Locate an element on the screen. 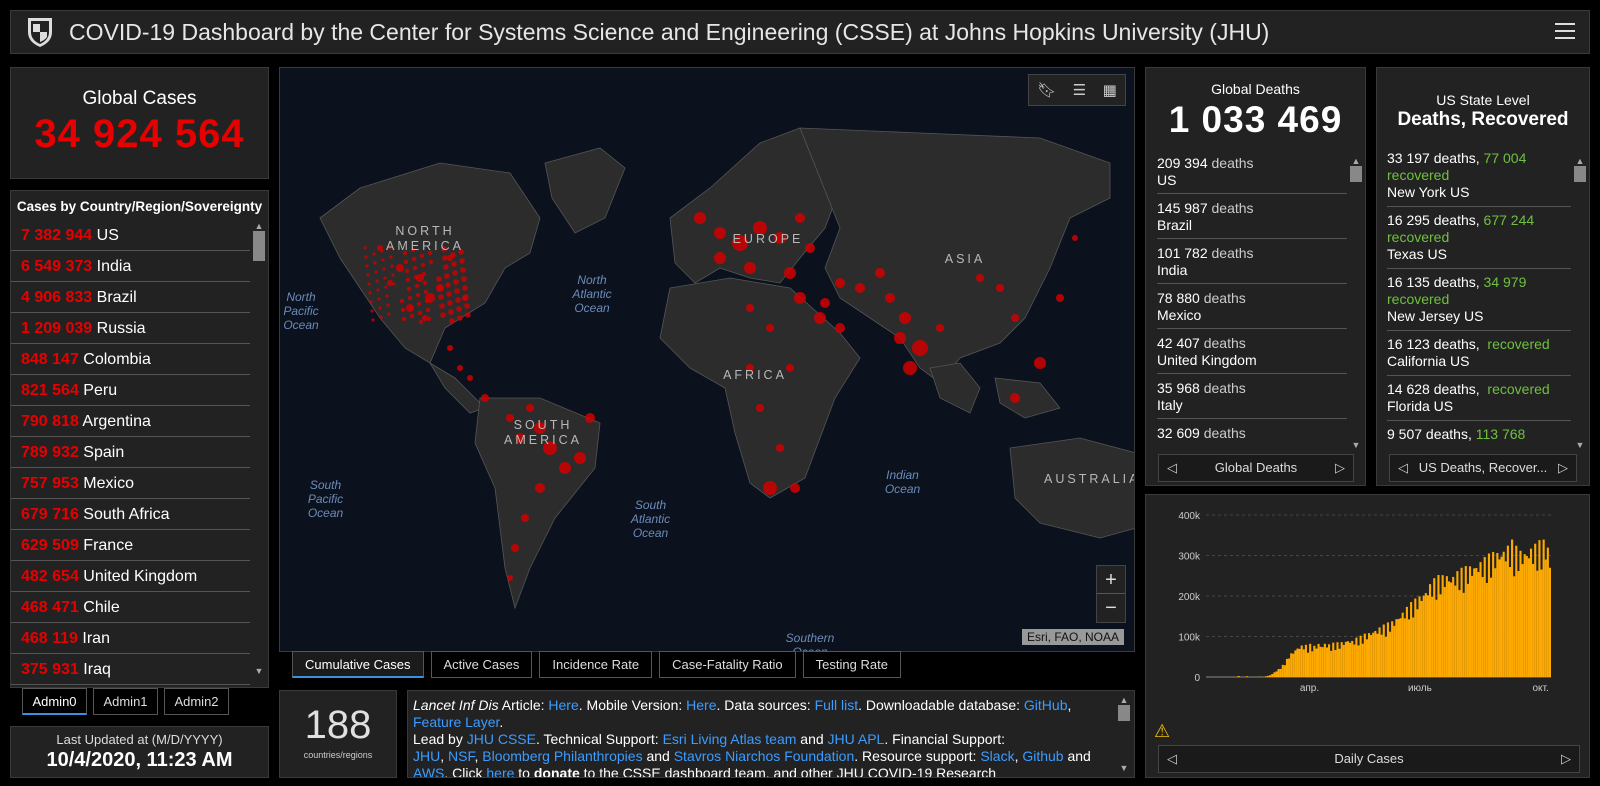 The image size is (1600, 786). death-row: 209 394 deaths US is located at coordinates (1252, 171).